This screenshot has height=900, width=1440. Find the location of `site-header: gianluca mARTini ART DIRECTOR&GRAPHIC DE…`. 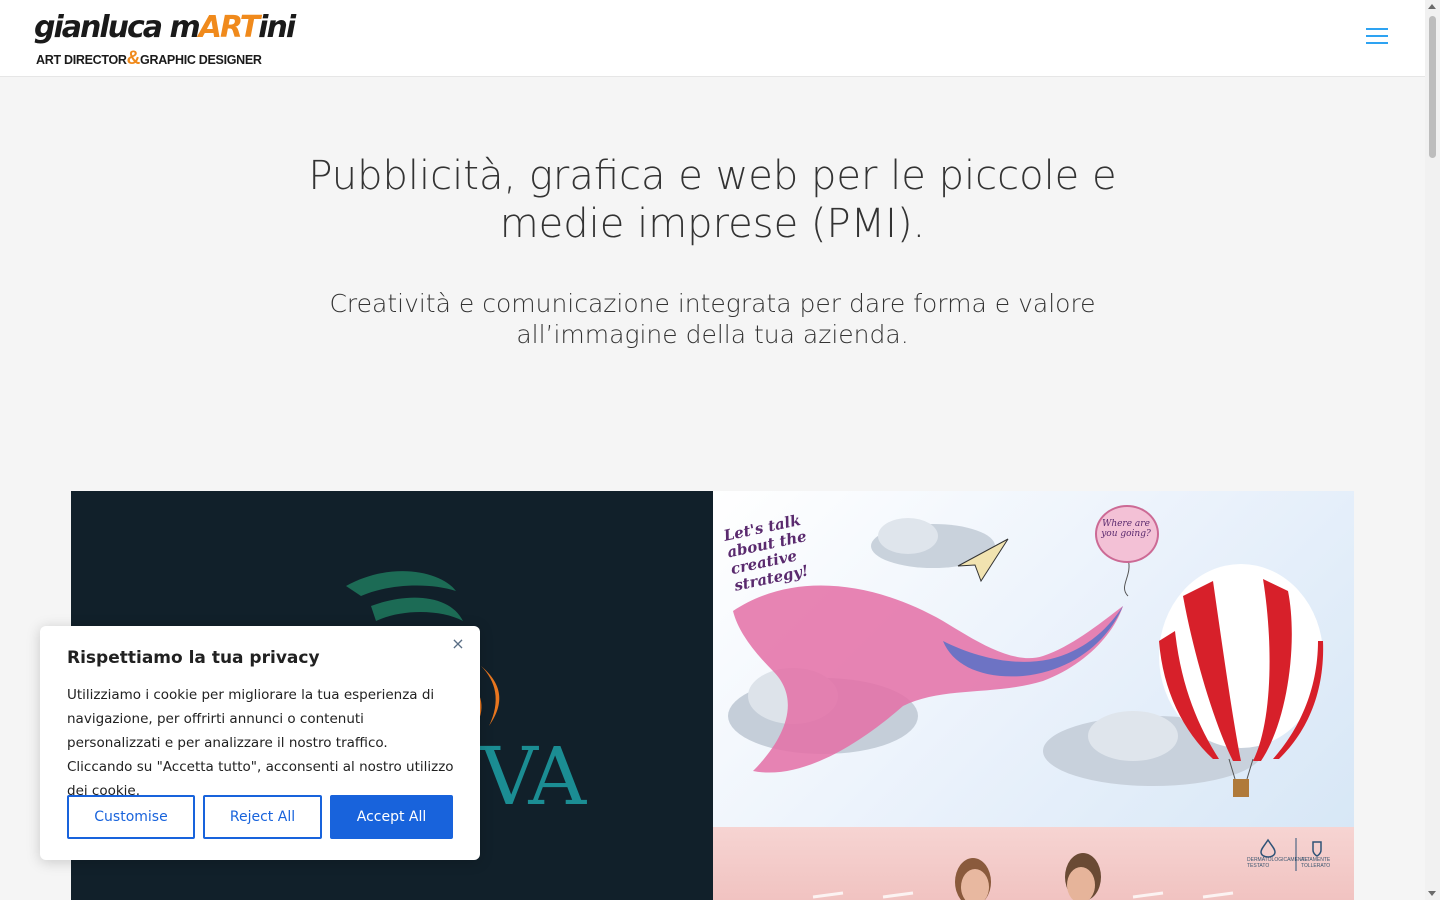

site-header: gianluca mARTini ART DIRECTOR&GRAPHIC DE… is located at coordinates (712, 38).